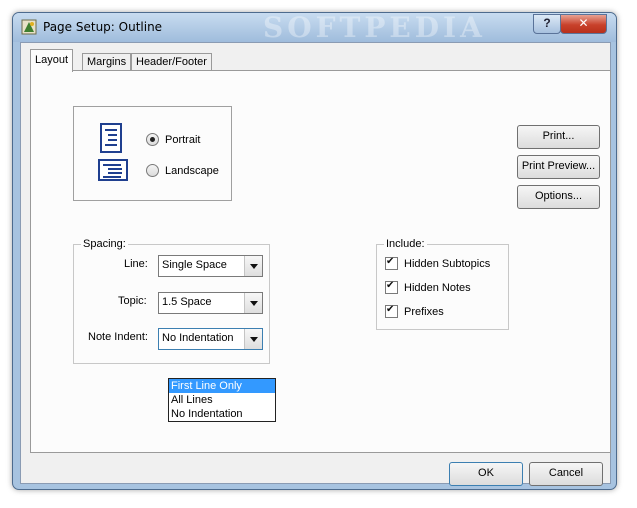  Describe the element at coordinates (111, 138) in the screenshot. I see `portrait-page-icon` at that location.